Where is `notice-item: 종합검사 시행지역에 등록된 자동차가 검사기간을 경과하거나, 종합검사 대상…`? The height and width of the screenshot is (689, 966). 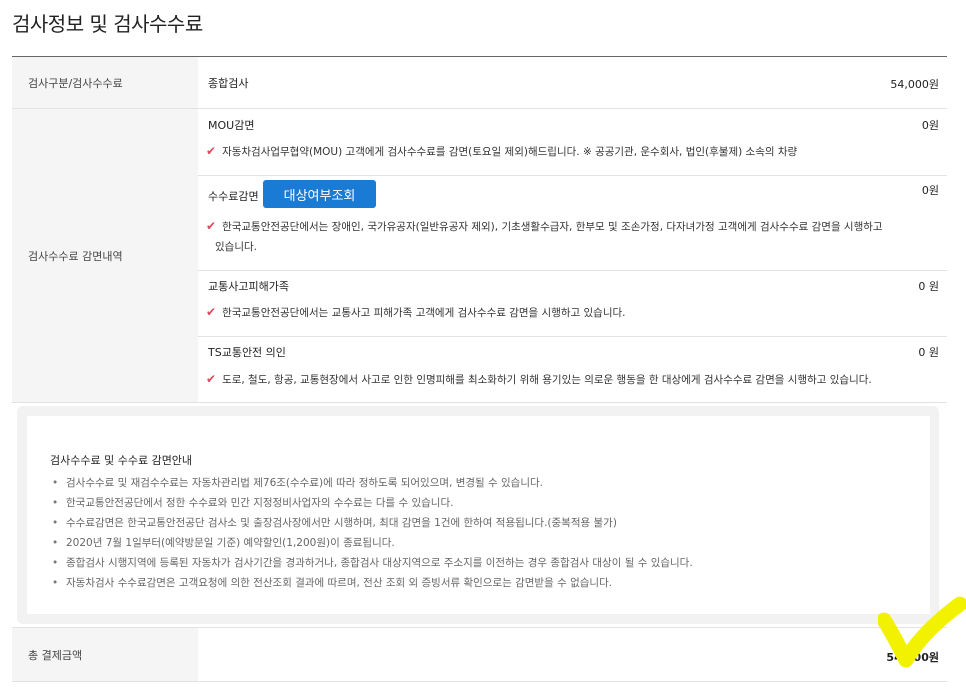
notice-item: 종합검사 시행지역에 등록된 자동차가 검사기간을 경과하거나, 종합검사 대상… is located at coordinates (480, 563).